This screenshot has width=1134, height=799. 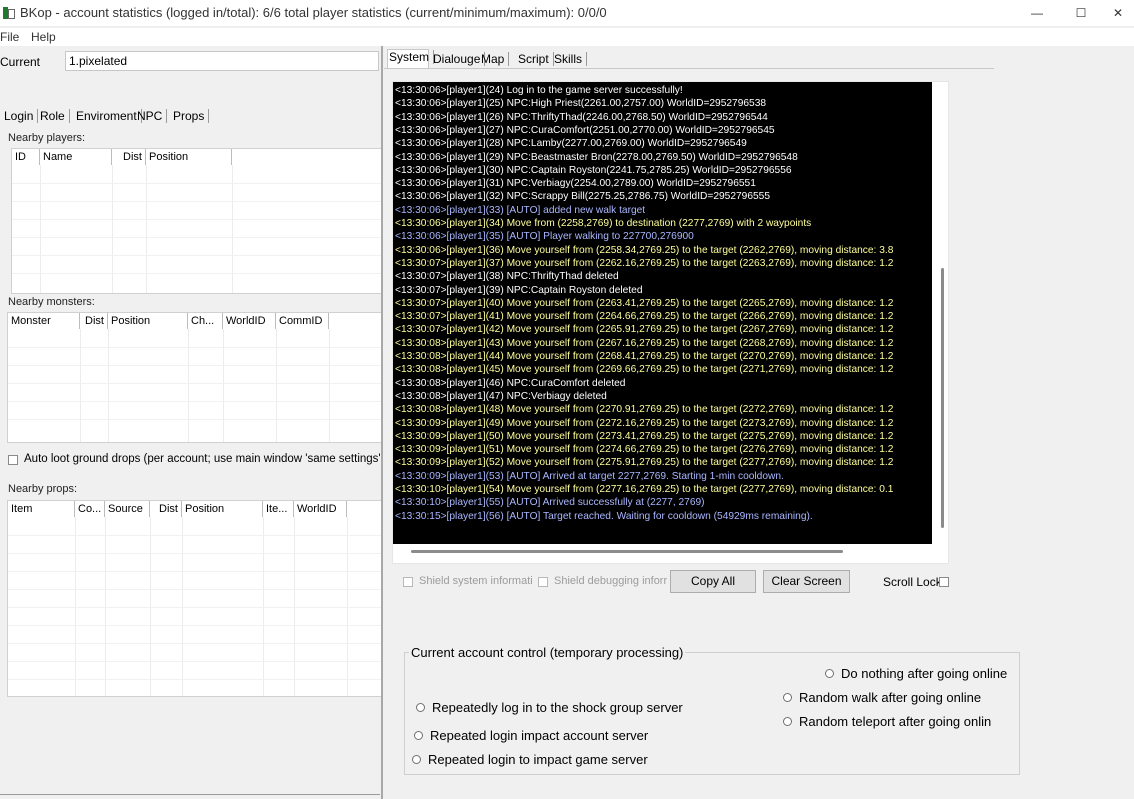 I want to click on col-source: Source, so click(x=127, y=509).